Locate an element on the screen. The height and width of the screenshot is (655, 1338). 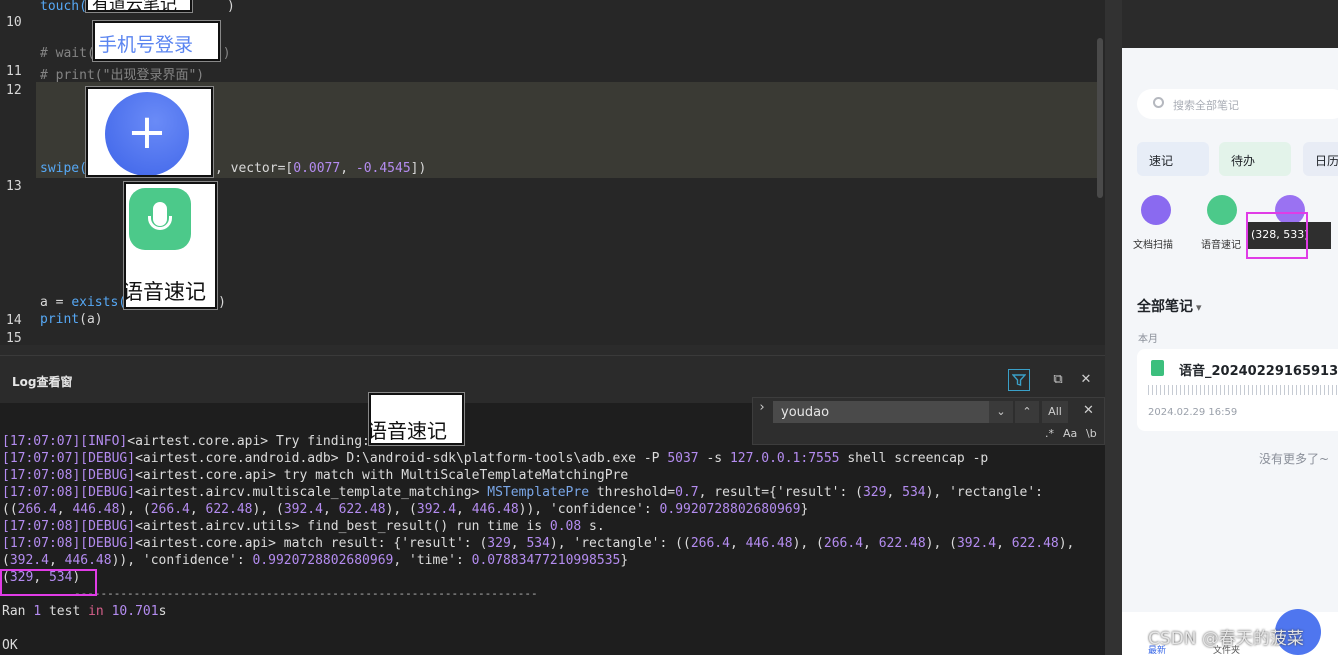
code-line-print-comment: # print("出现登录界面") is located at coordinates (122, 73).